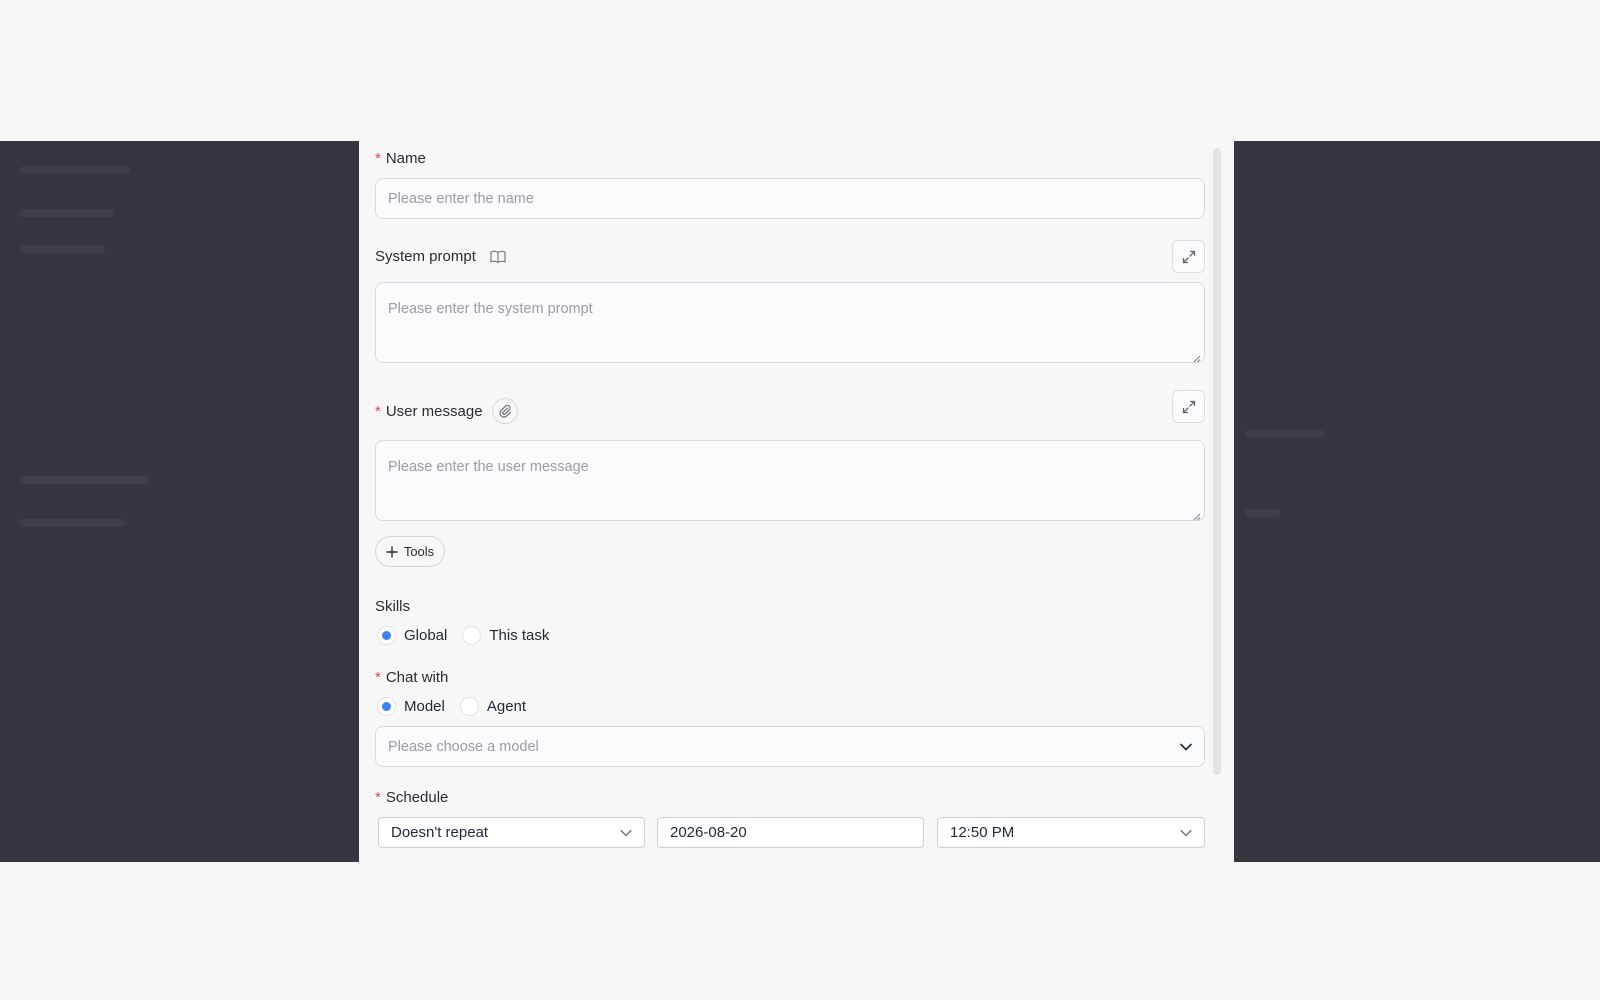 This screenshot has height=1000, width=1600. I want to click on dialog-scrollbar, so click(1217, 461).